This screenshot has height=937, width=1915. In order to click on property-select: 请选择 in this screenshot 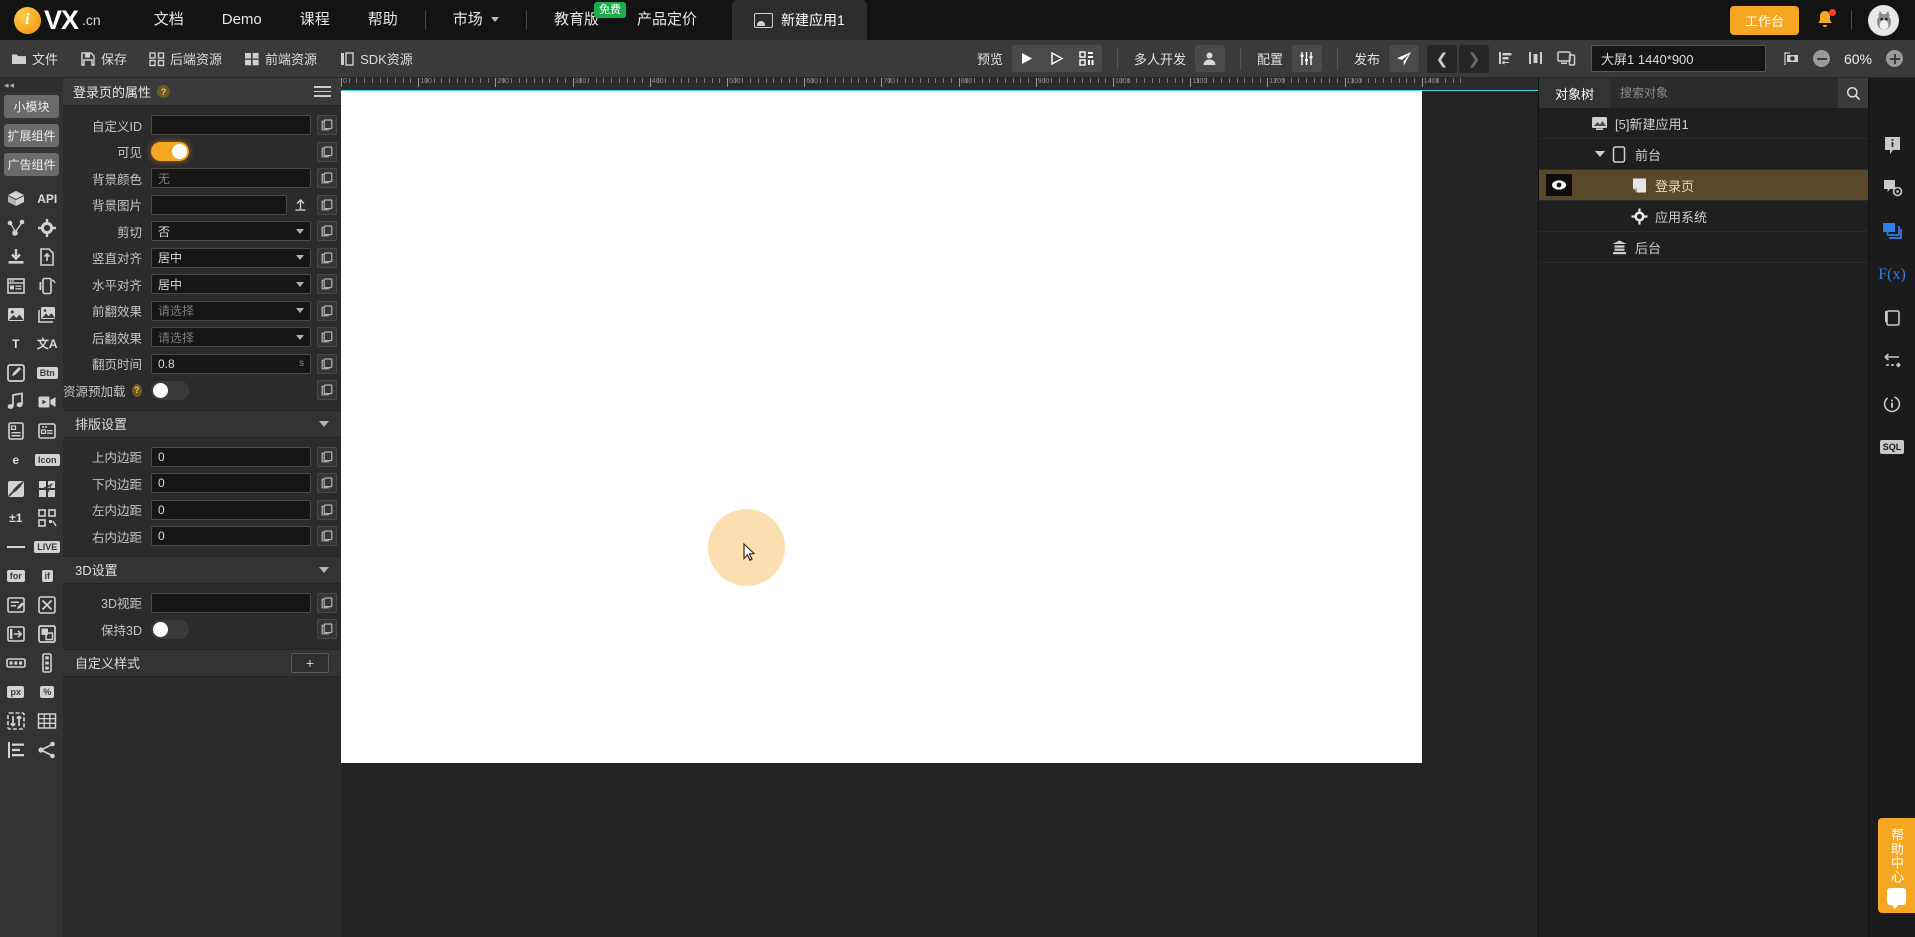, I will do `click(231, 310)`.